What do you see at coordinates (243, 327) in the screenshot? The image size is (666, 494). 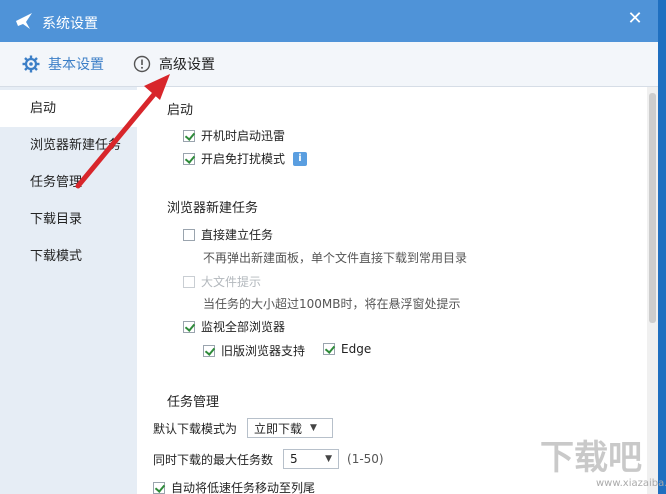 I see `monitor-all-label: 监视全部浏览器` at bounding box center [243, 327].